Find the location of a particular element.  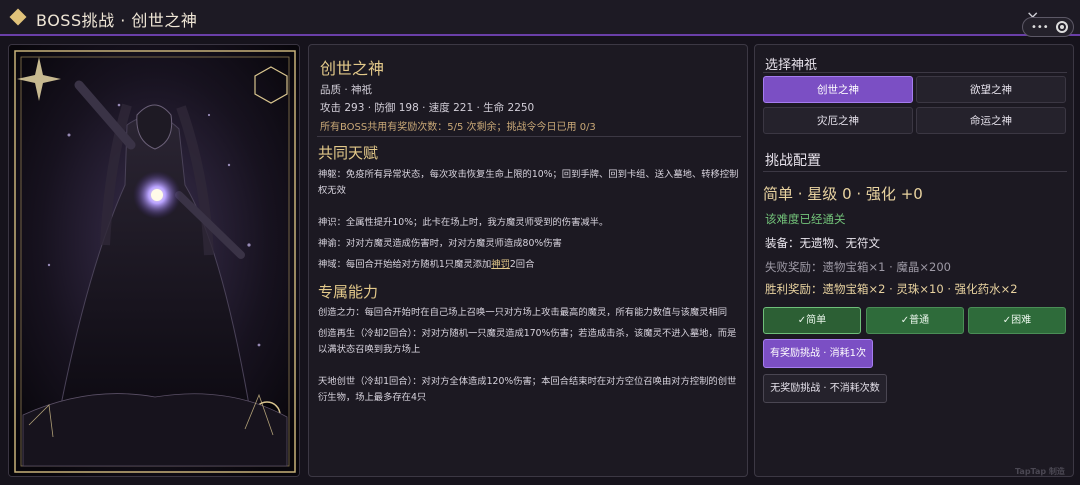

boss-name: 创世之神 is located at coordinates (352, 68).